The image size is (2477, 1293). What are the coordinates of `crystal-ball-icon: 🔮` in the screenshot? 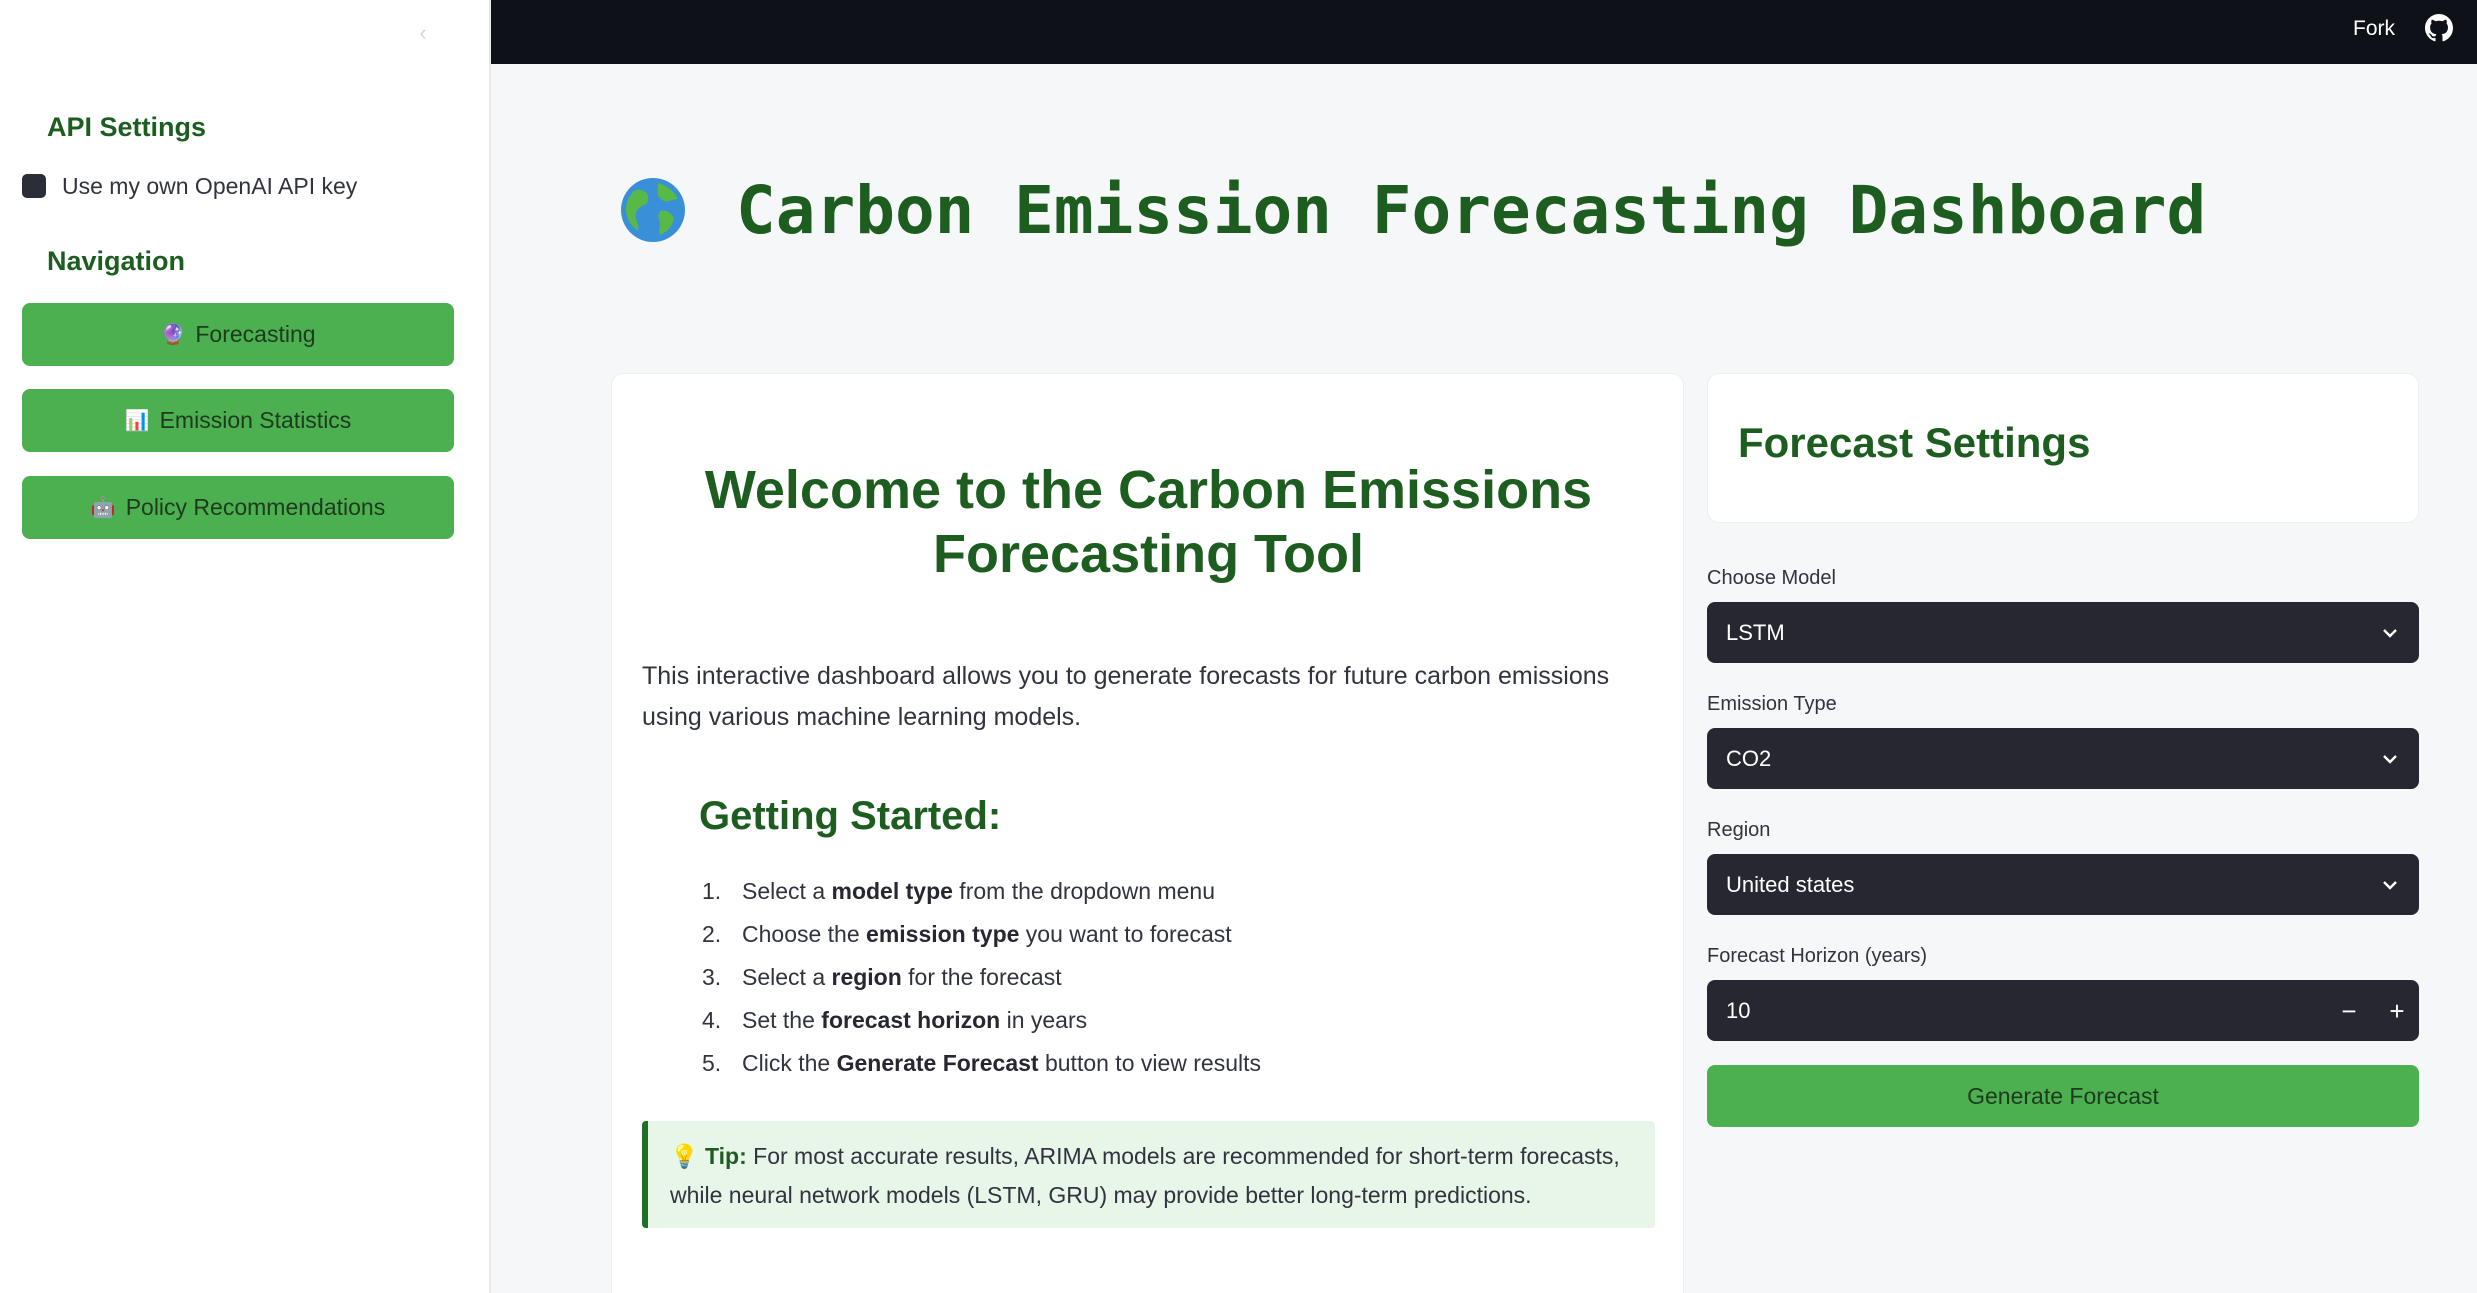 It's located at (173, 335).